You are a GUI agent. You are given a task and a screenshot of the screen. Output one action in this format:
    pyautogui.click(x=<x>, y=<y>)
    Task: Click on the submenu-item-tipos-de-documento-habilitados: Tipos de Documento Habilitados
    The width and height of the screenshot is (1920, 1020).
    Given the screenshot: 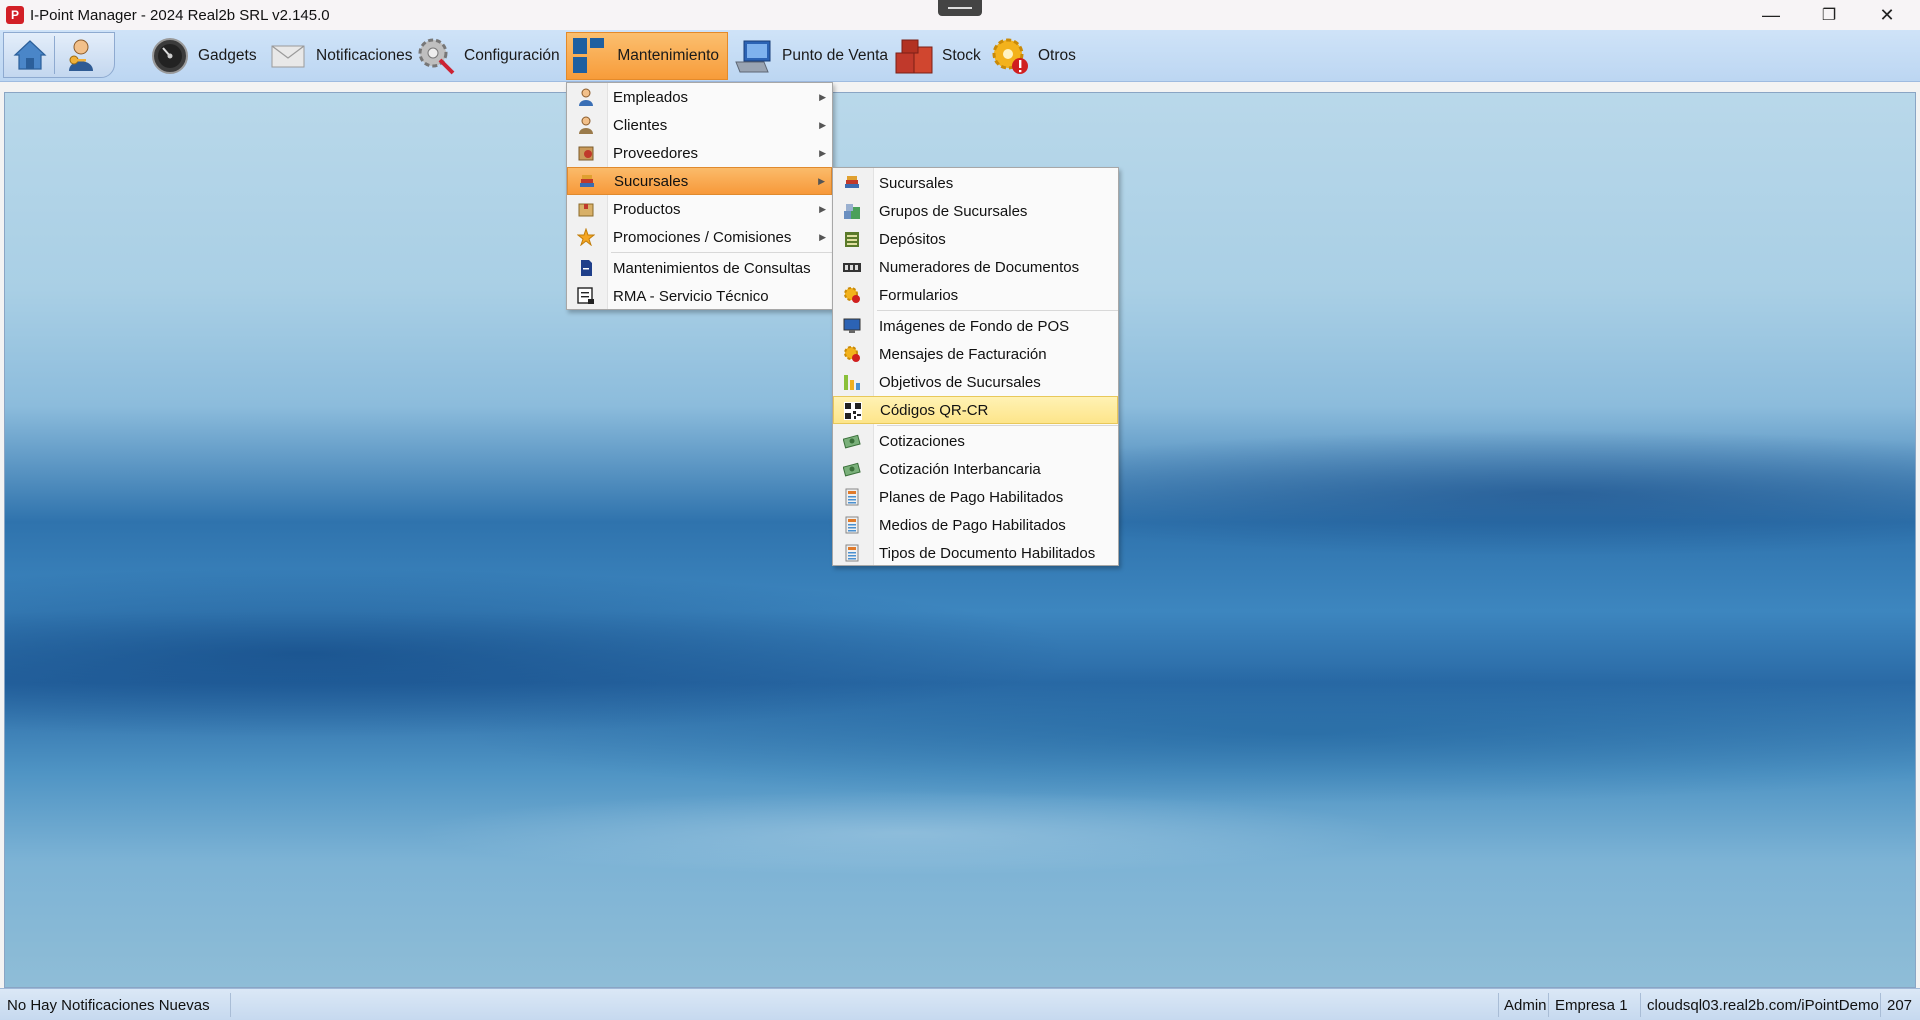 What is the action you would take?
    pyautogui.click(x=975, y=553)
    